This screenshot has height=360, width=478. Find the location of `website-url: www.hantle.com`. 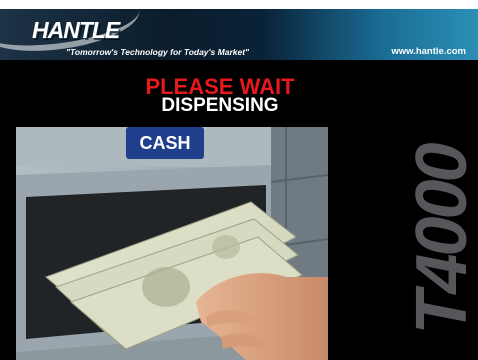

website-url: www.hantle.com is located at coordinates (428, 51).